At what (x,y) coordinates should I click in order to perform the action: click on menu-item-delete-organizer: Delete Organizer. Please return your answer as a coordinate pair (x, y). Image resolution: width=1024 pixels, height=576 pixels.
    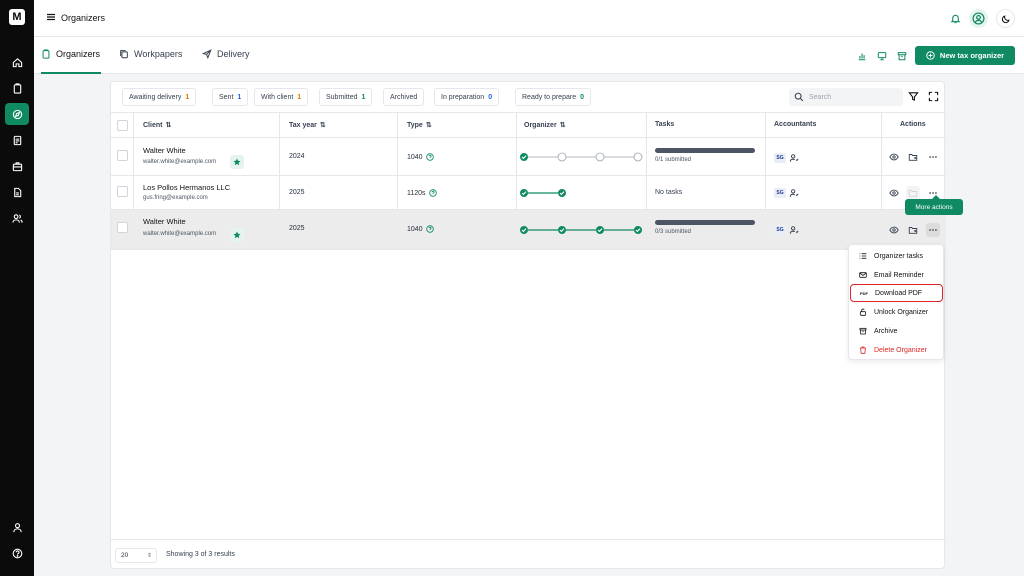
    Looking at the image, I should click on (896, 350).